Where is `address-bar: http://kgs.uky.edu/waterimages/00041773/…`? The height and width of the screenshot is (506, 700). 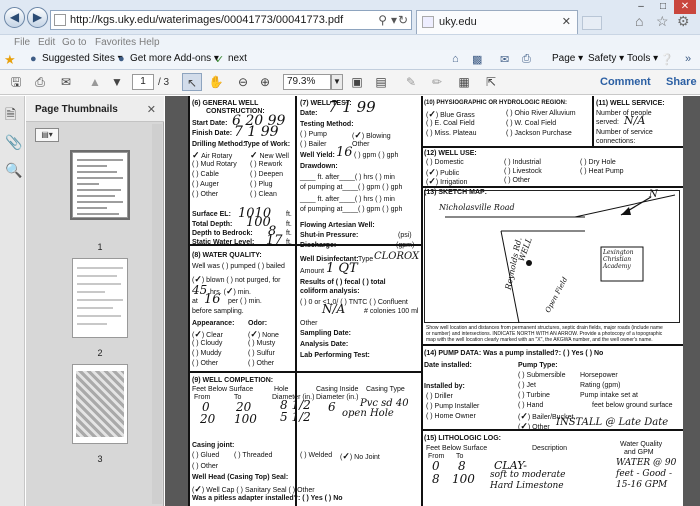 address-bar: http://kgs.uky.edu/waterimages/00041773/… is located at coordinates (231, 20).